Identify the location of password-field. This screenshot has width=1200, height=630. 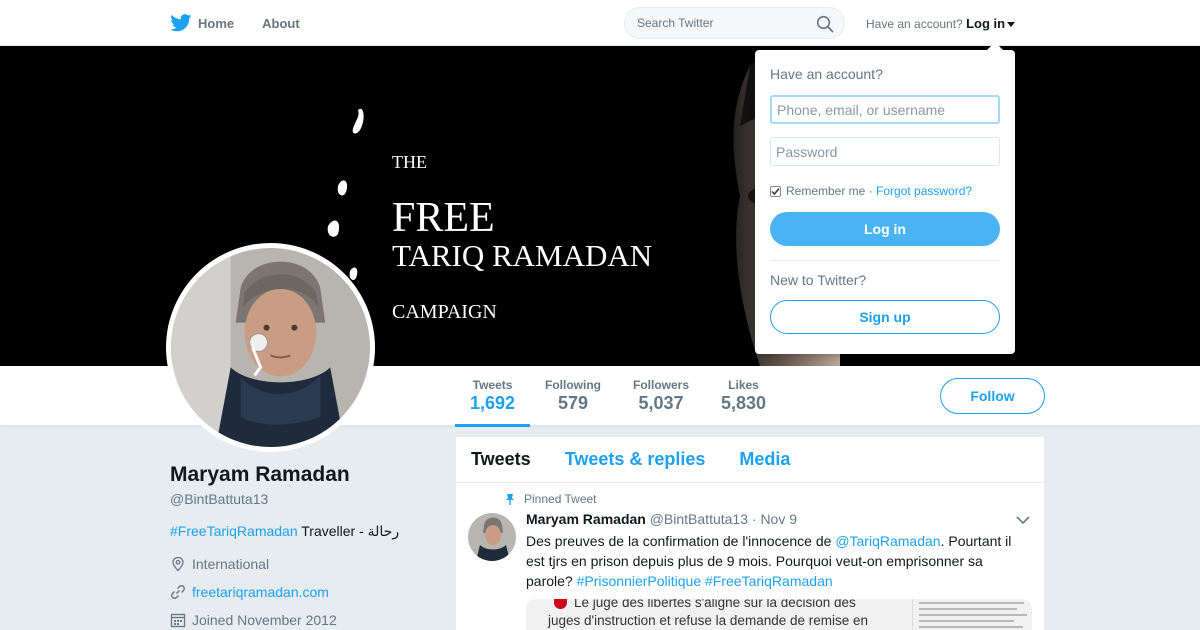
(885, 151).